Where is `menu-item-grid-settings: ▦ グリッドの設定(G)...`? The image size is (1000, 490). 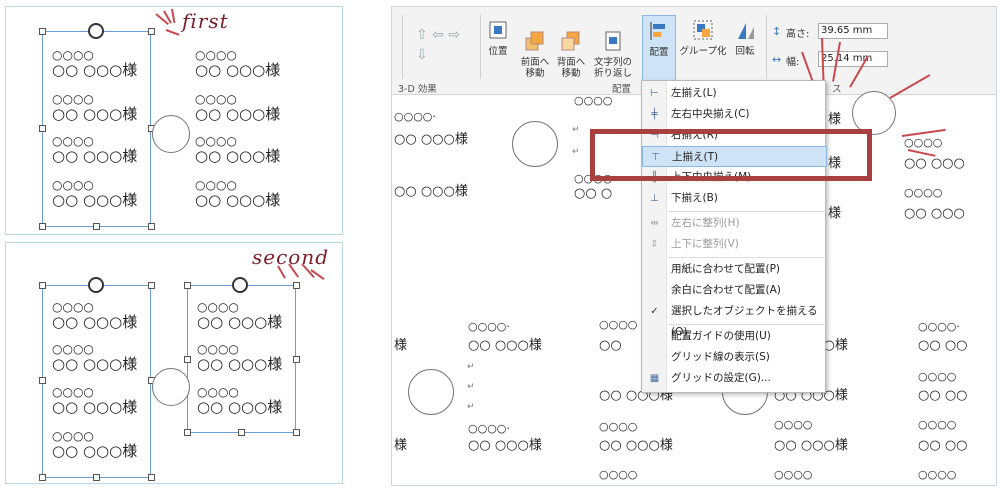
menu-item-grid-settings: ▦ グリッドの設定(G)... is located at coordinates (734, 378).